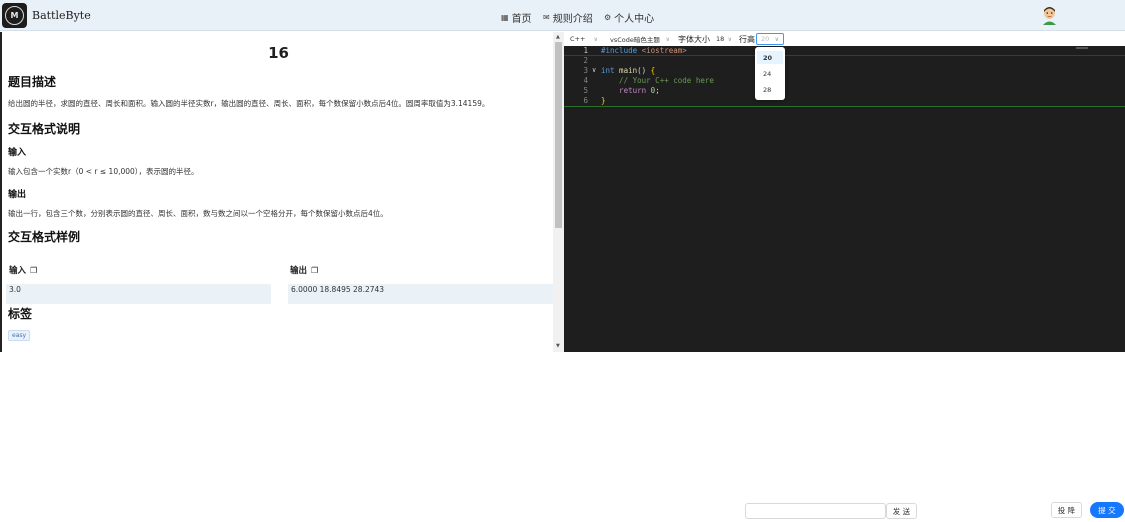  I want to click on fold-chevron-icon: ∨, so click(594, 70).